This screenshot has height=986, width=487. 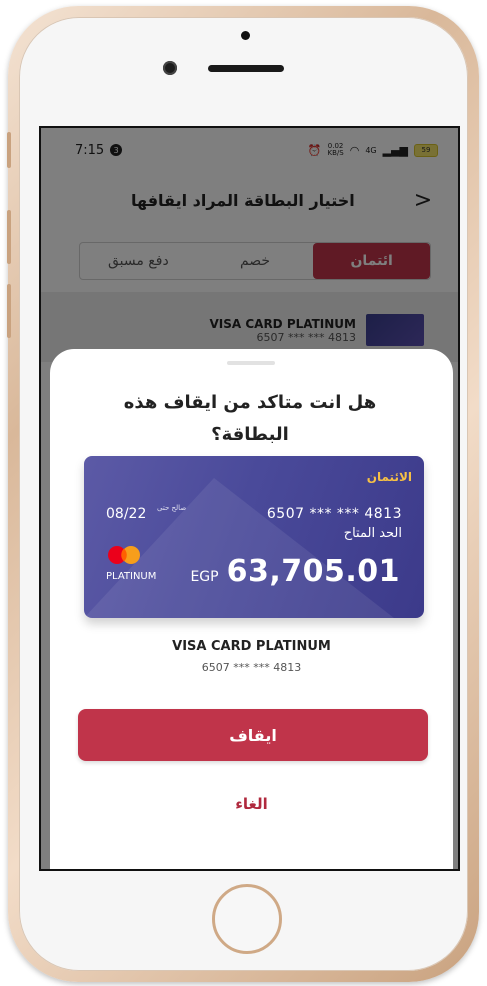 I want to click on sheet-title: هل انت متاكد من ايقاف هذه البطاقة؟, so click(x=250, y=418).